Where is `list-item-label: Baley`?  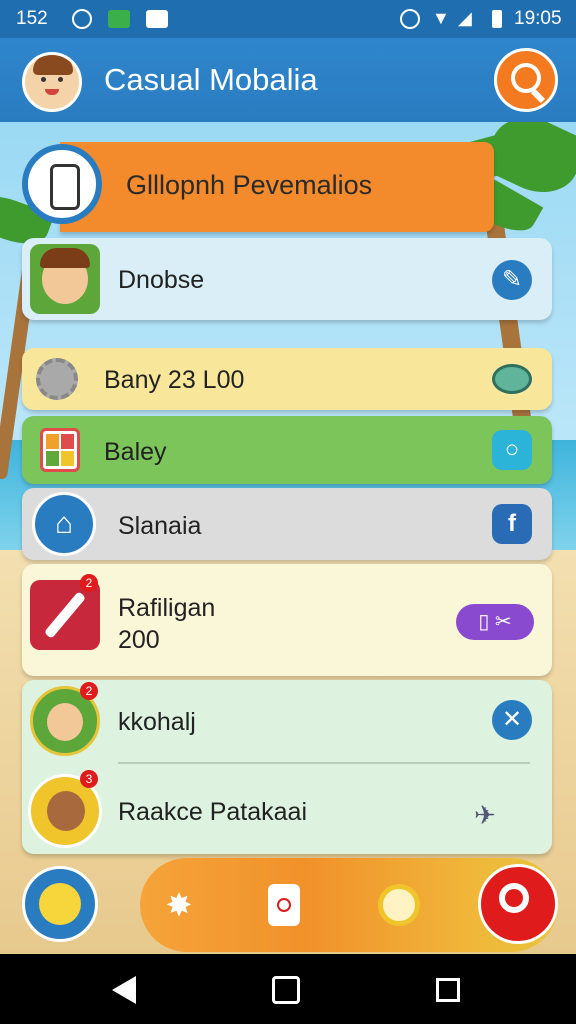 list-item-label: Baley is located at coordinates (135, 452).